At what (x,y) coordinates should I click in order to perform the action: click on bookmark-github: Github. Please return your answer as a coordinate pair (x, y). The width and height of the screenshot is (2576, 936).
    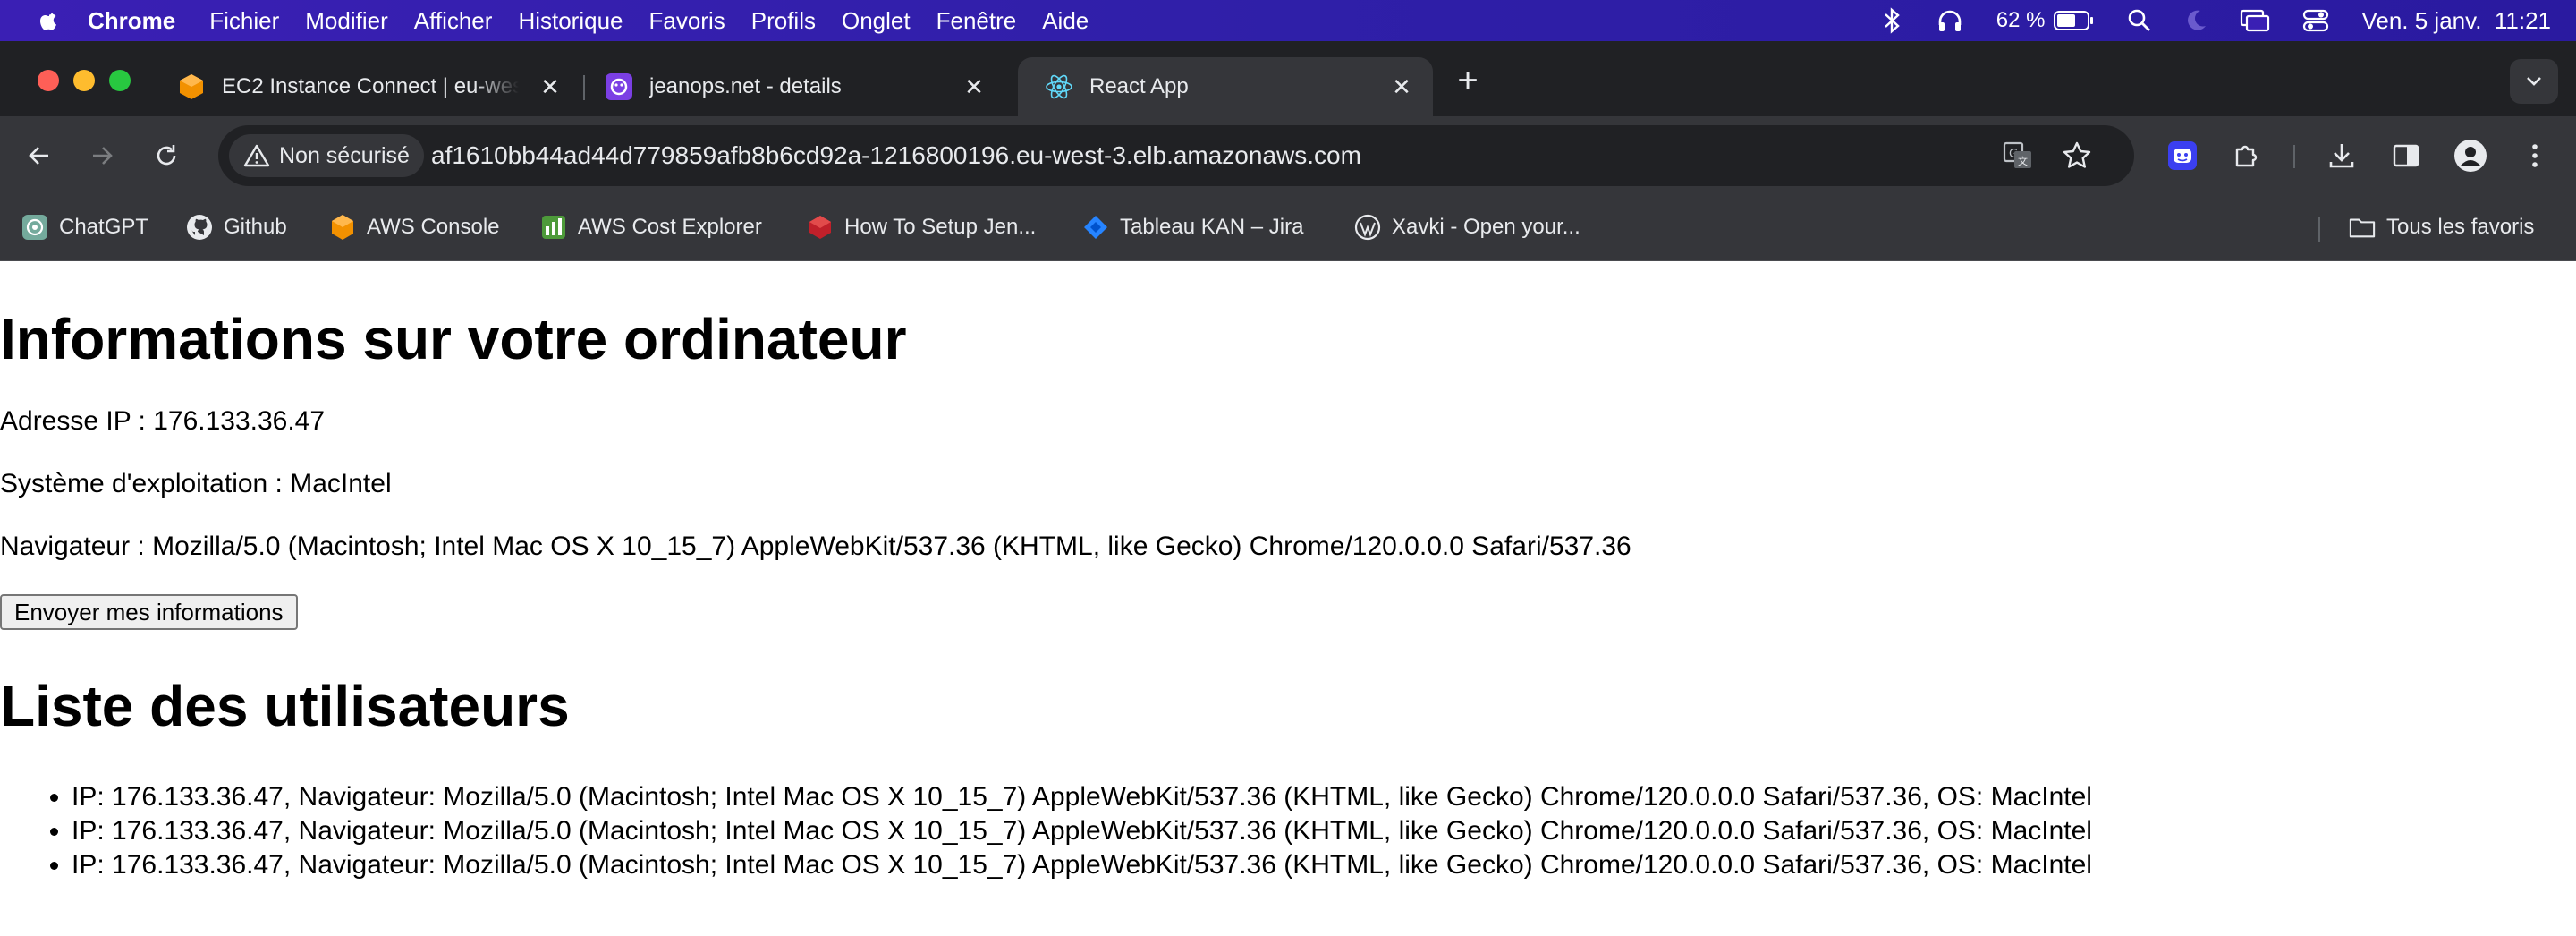
    Looking at the image, I should click on (236, 227).